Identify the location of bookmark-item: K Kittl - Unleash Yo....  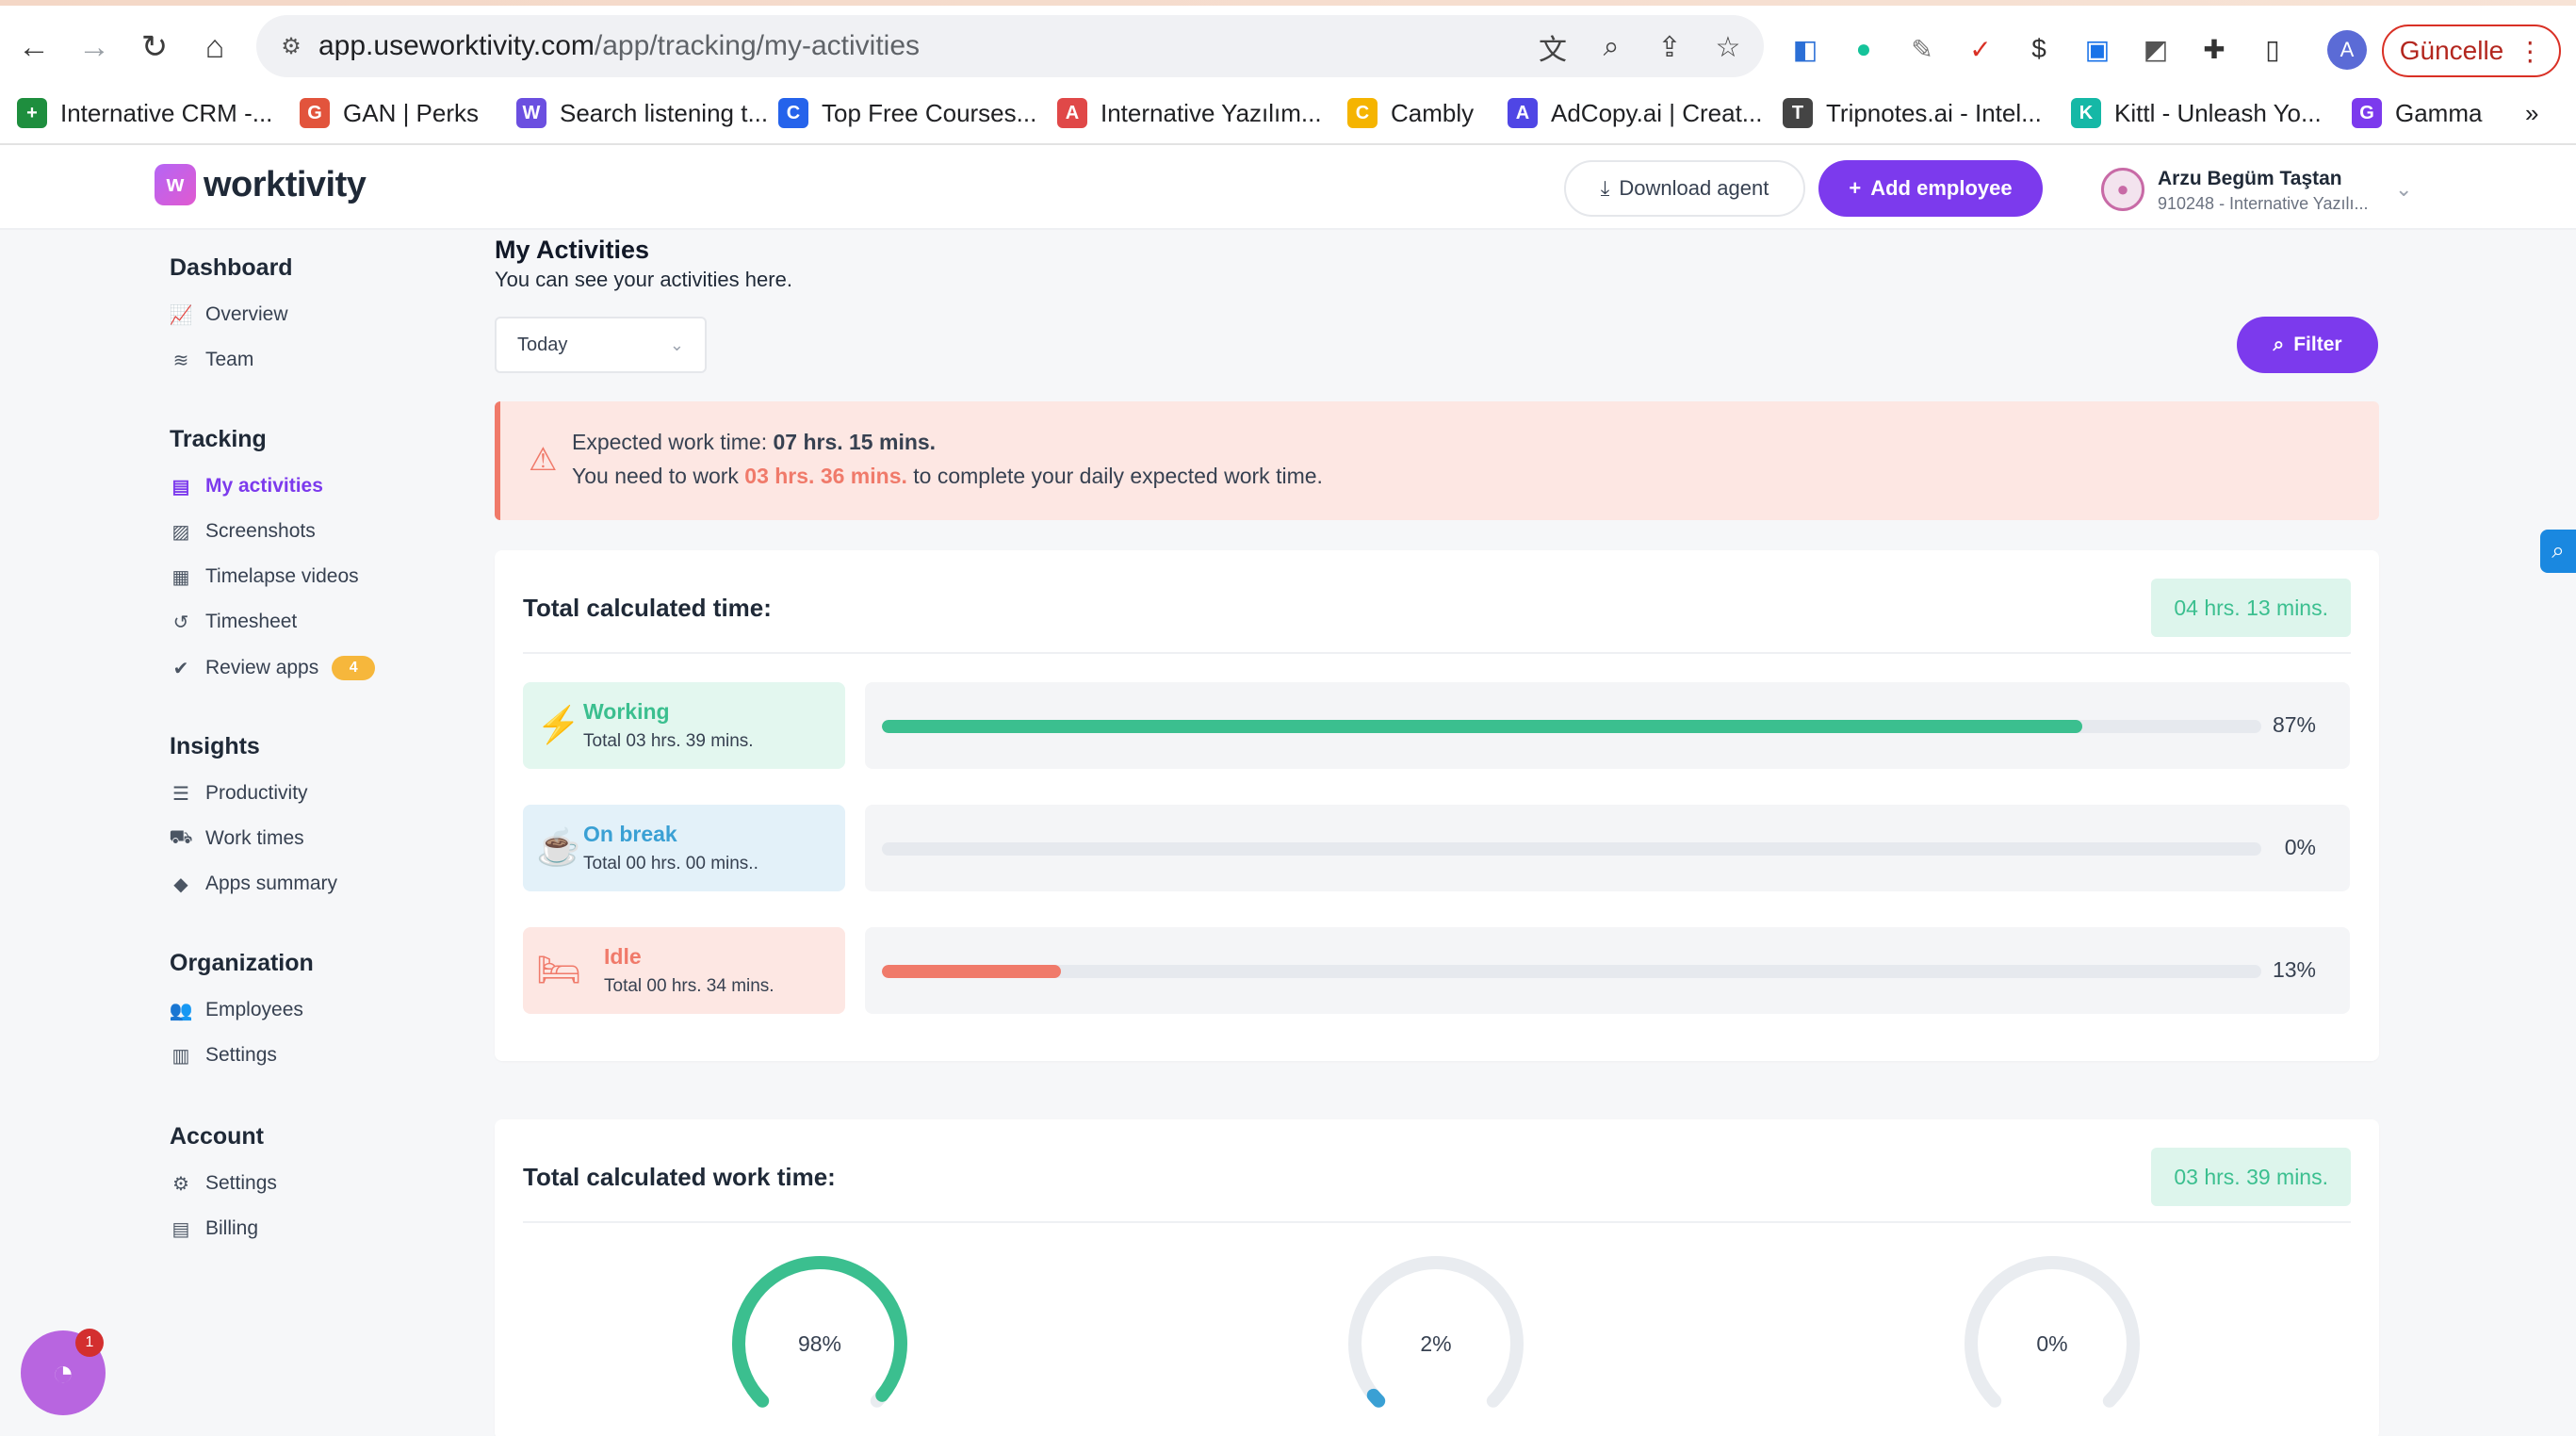
(2196, 113).